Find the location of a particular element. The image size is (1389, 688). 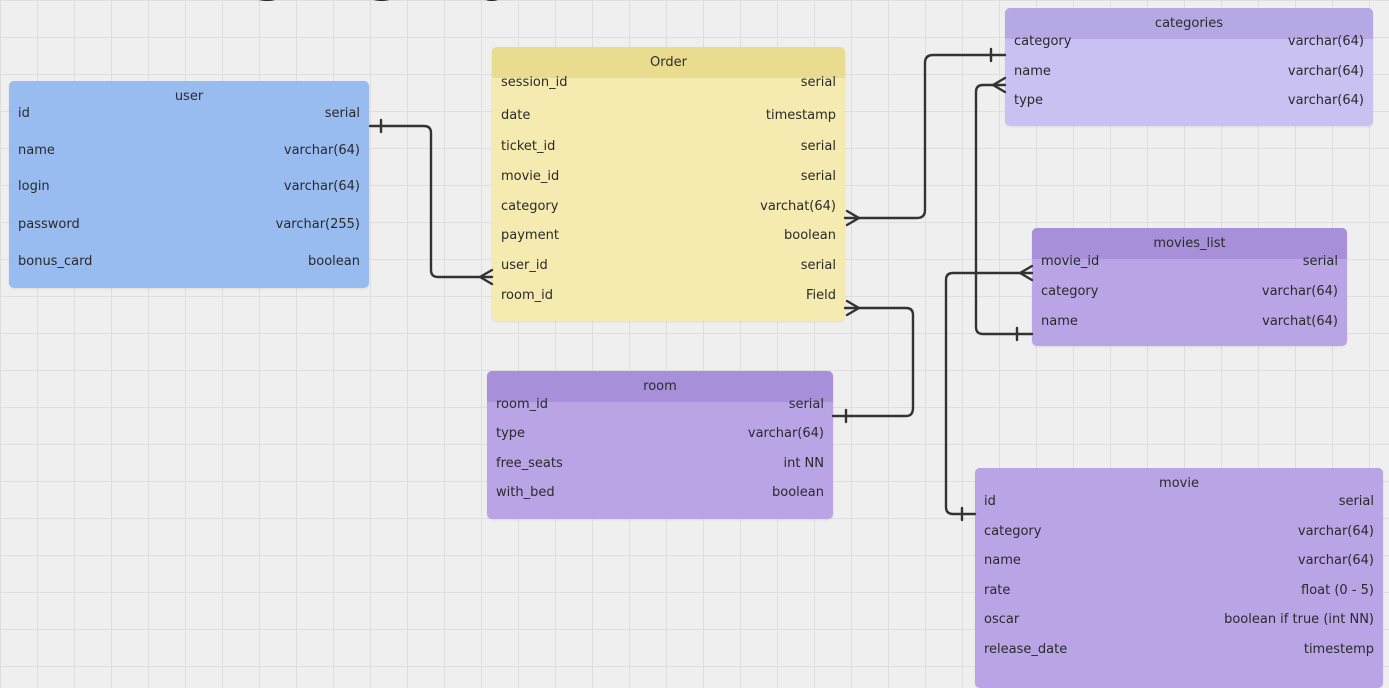

field-row: login varchar(64) is located at coordinates (189, 187).